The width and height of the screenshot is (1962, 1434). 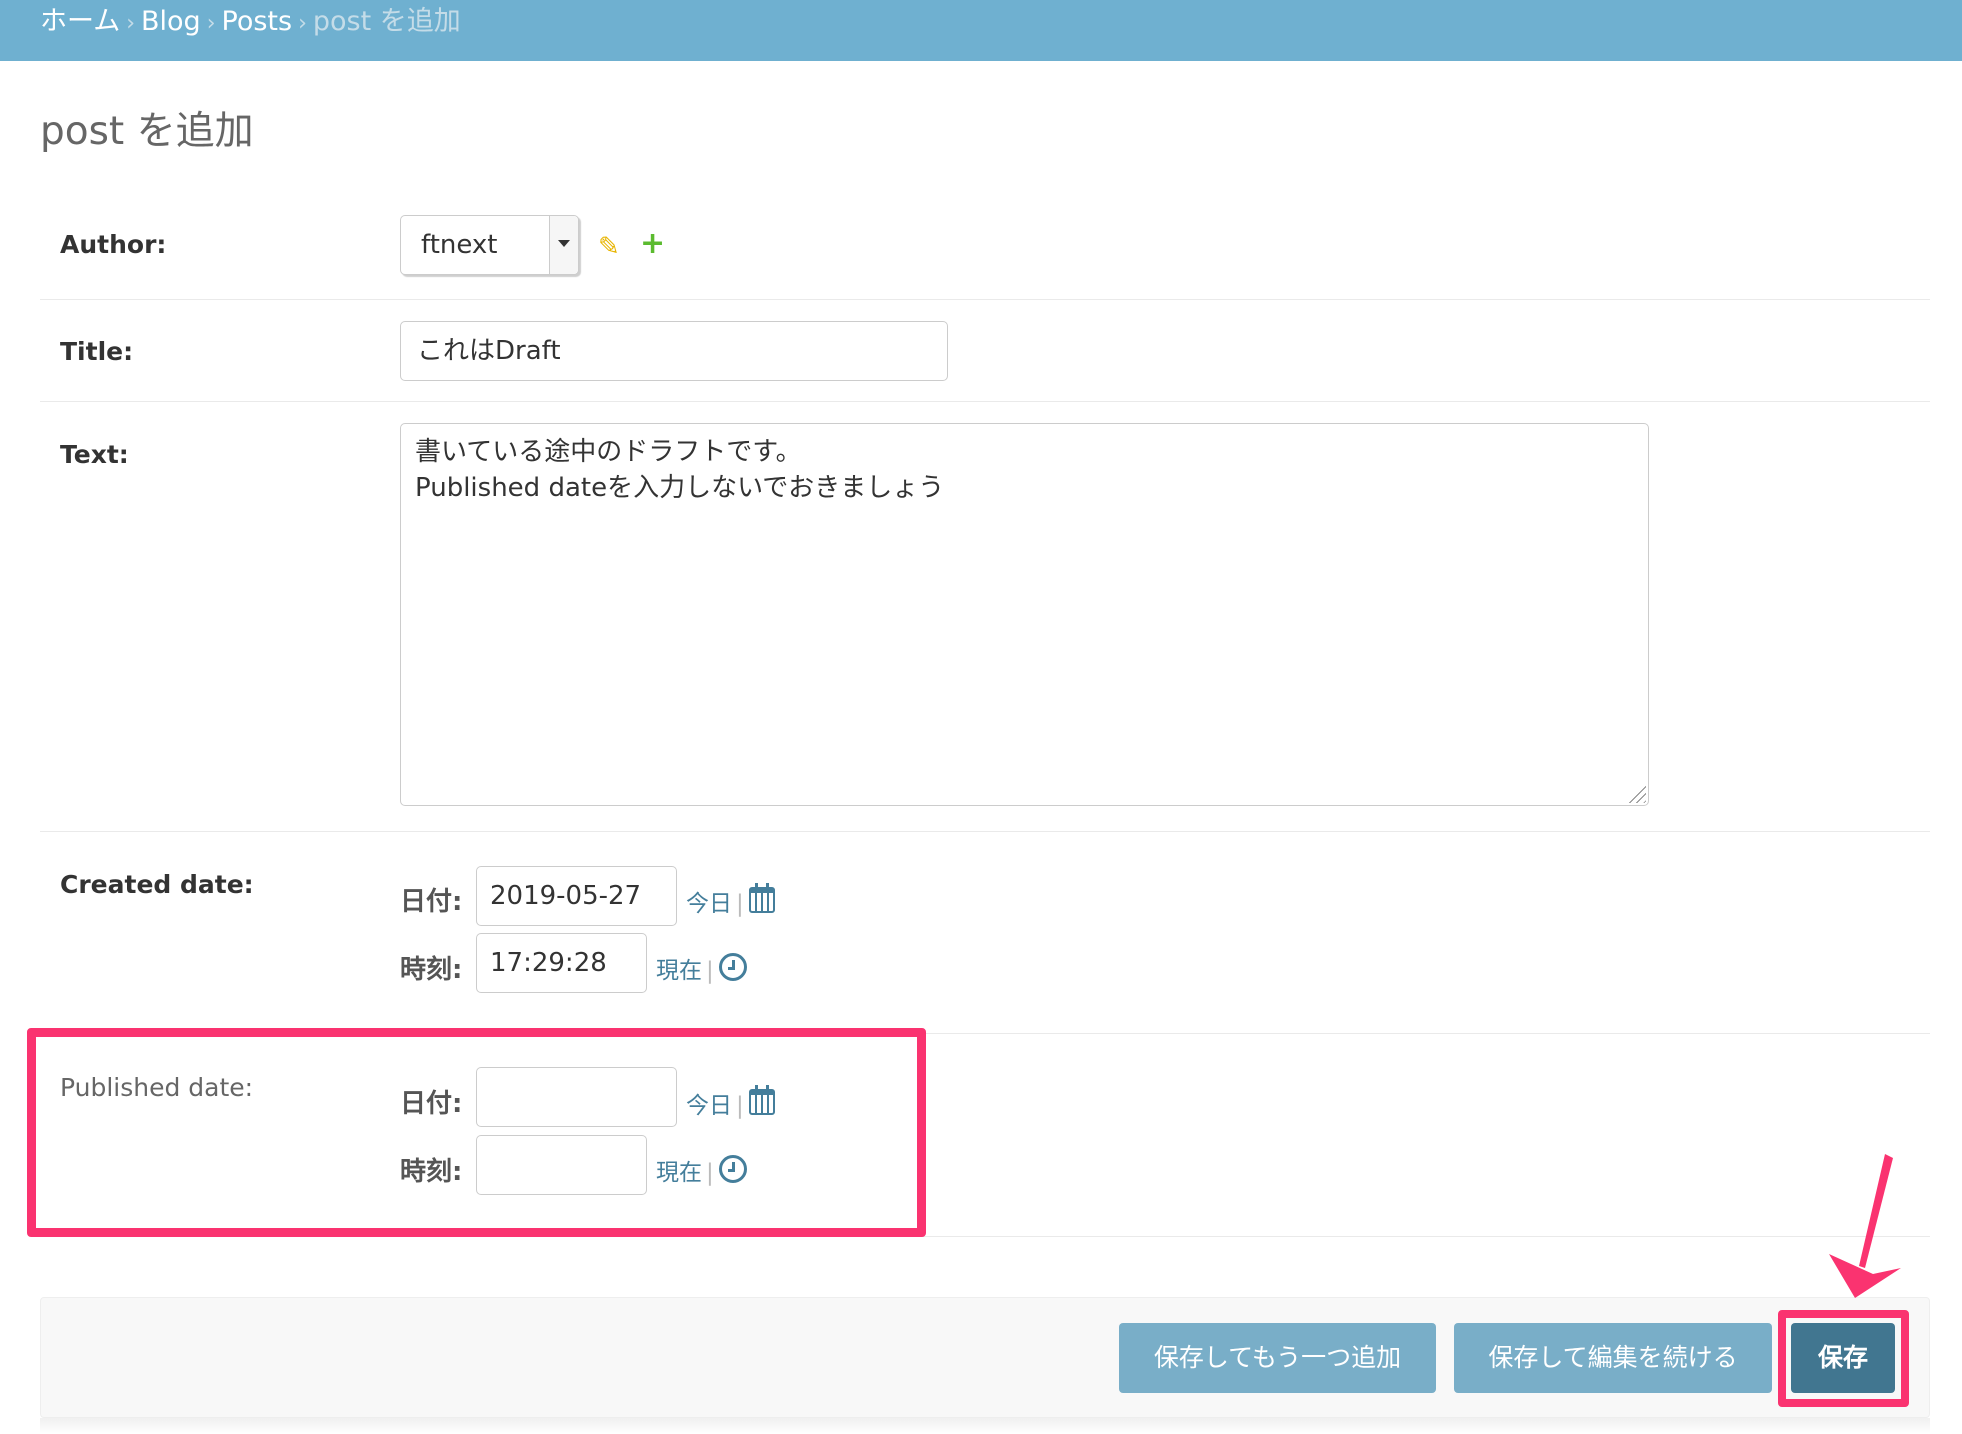 I want to click on created-date-day-label: 日付:, so click(x=431, y=902).